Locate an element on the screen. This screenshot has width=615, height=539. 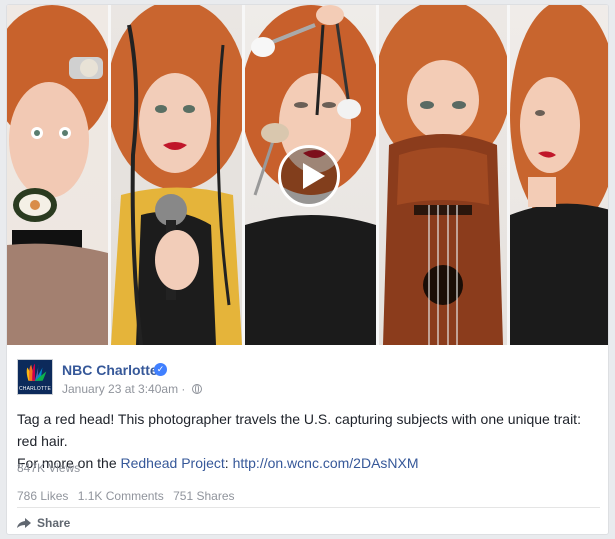
divider is located at coordinates (308, 507).